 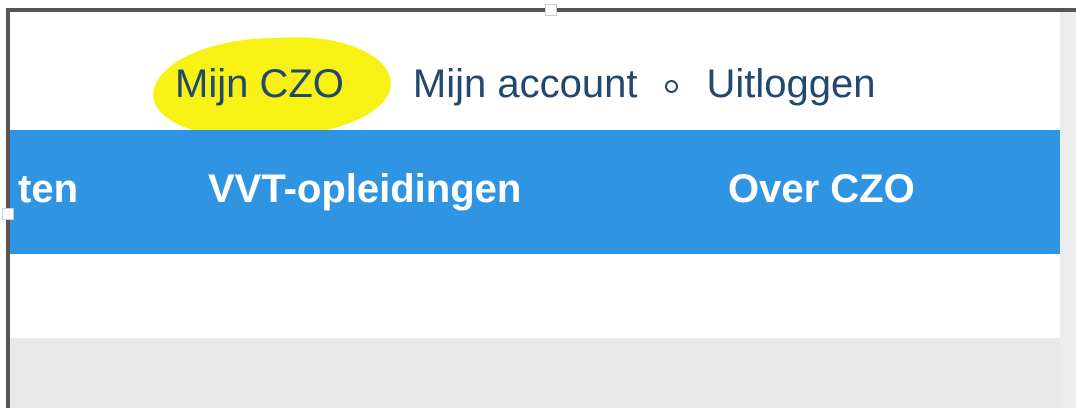 What do you see at coordinates (672, 86) in the screenshot?
I see `bullet-separator` at bounding box center [672, 86].